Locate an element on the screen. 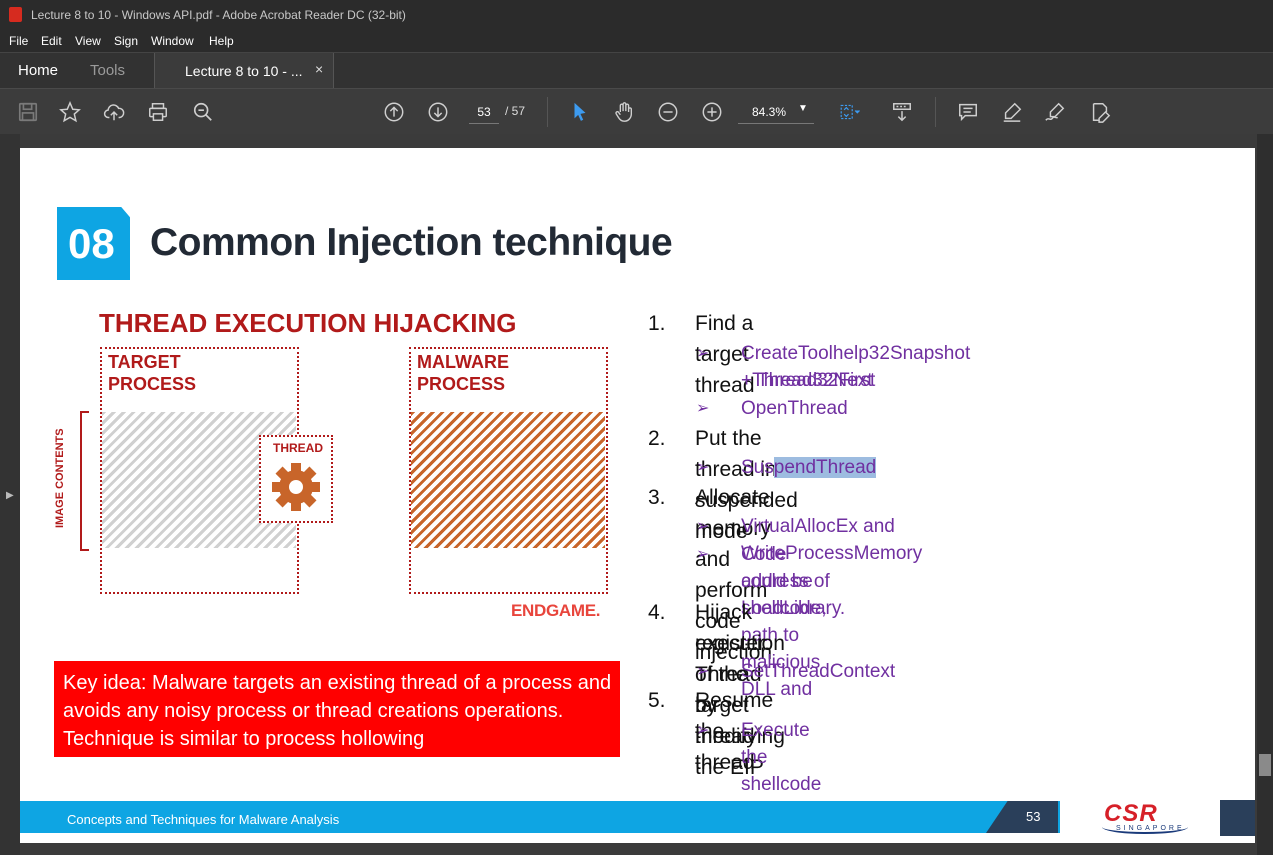 The height and width of the screenshot is (855, 1273). step-number: 4. is located at coordinates (657, 612).